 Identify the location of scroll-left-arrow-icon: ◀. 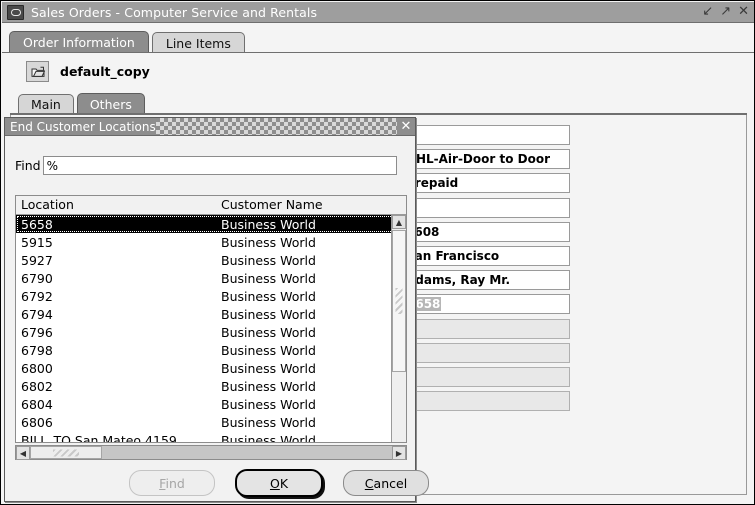
(23, 453).